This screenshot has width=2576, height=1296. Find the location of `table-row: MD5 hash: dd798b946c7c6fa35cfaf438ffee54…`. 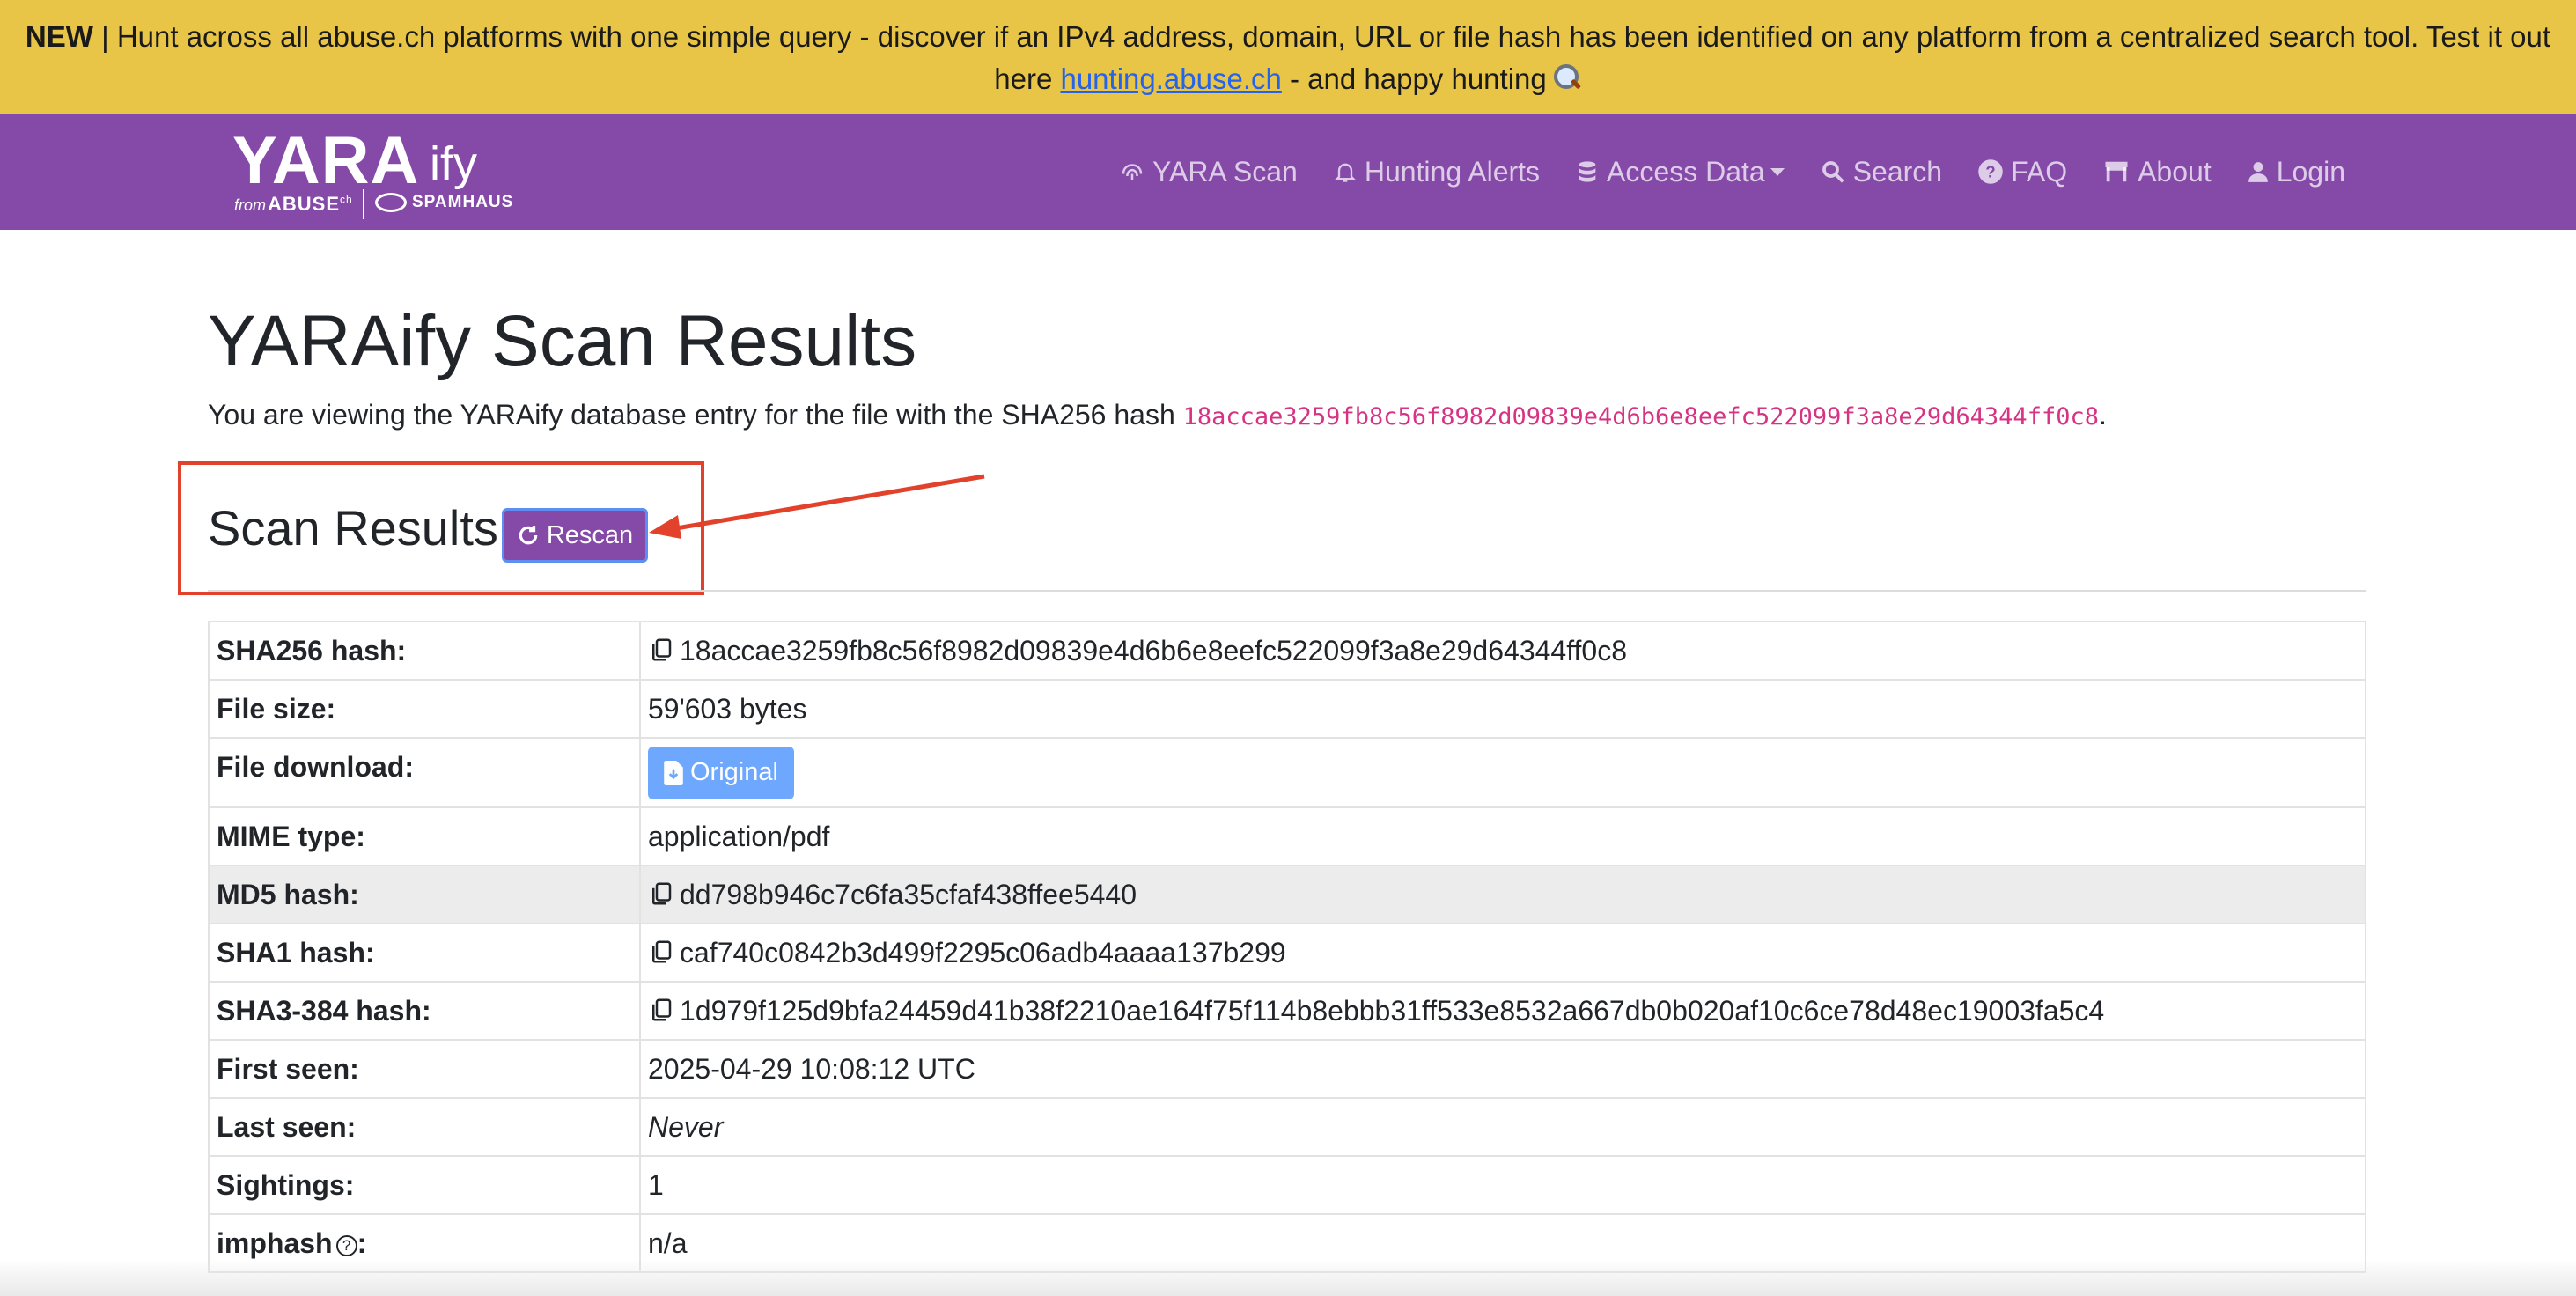

table-row: MD5 hash: dd798b946c7c6fa35cfaf438ffee54… is located at coordinates (1287, 894).